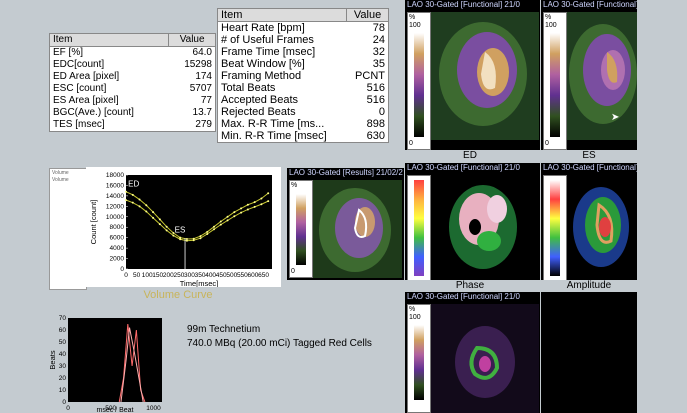  What do you see at coordinates (63, 330) in the screenshot?
I see `y-tick-label: 60` at bounding box center [63, 330].